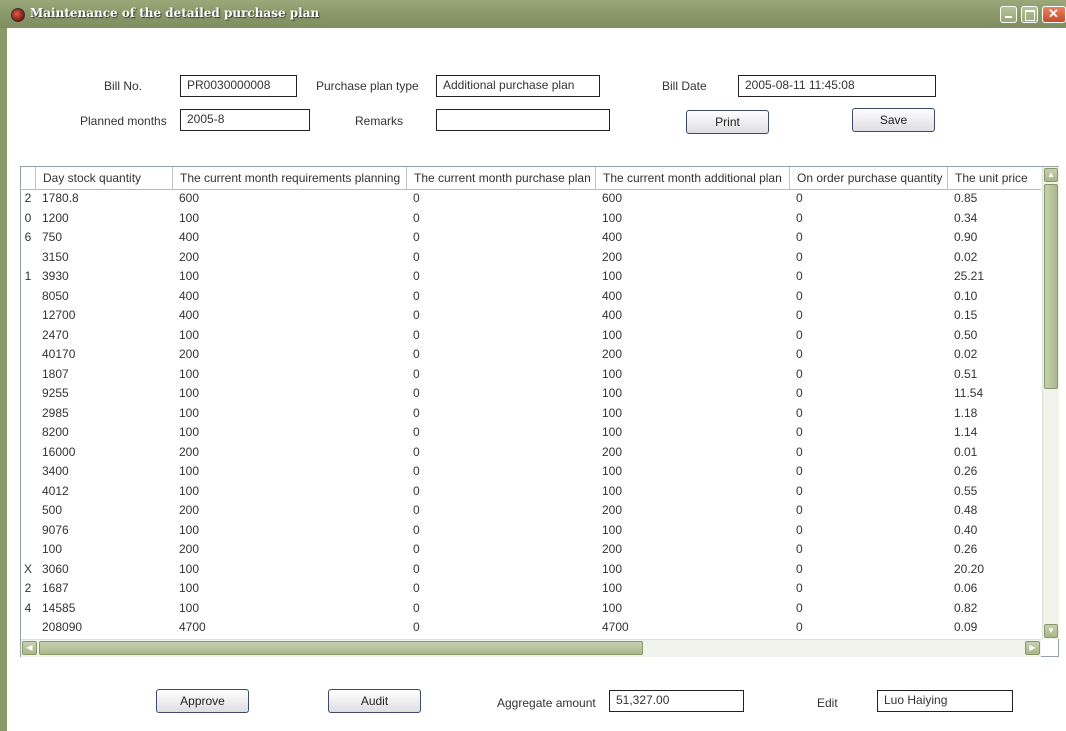  Describe the element at coordinates (103, 628) in the screenshot. I see `table-cell: 208090` at that location.